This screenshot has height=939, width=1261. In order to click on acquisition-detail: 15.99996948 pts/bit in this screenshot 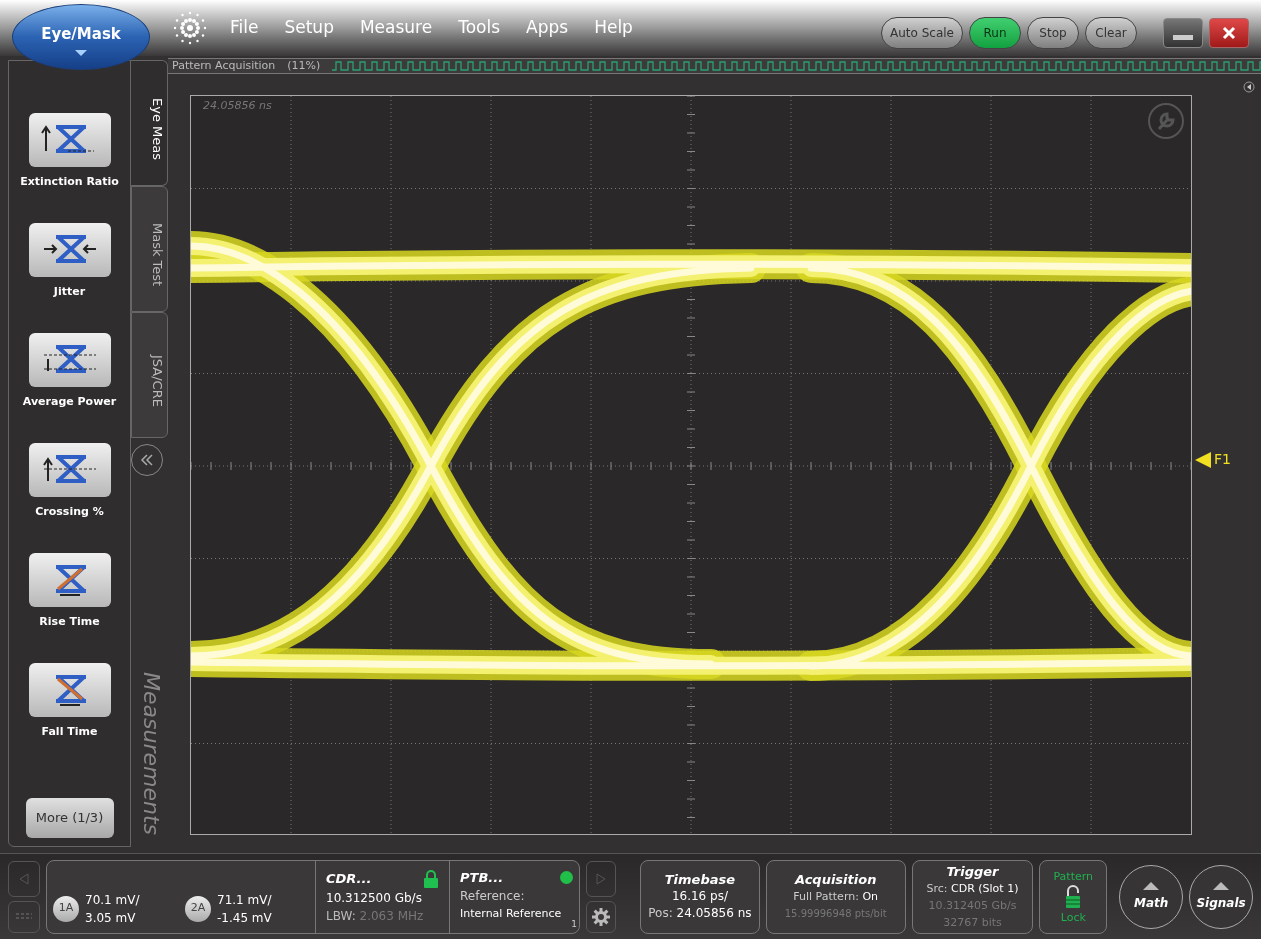, I will do `click(835, 914)`.